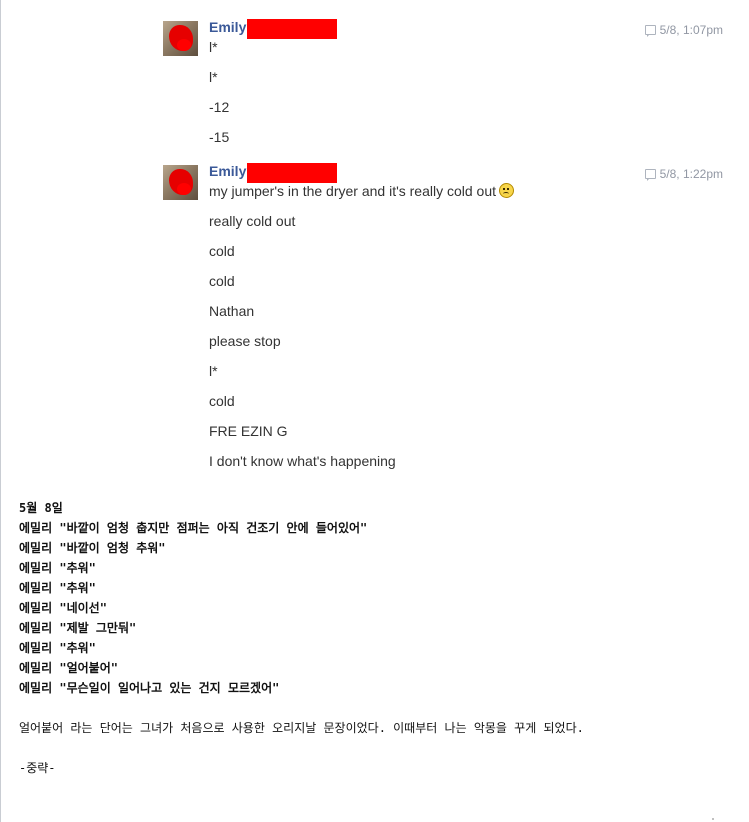 This screenshot has width=749, height=822. What do you see at coordinates (691, 174) in the screenshot?
I see `timestamp-text: 5/8, 1:22pm` at bounding box center [691, 174].